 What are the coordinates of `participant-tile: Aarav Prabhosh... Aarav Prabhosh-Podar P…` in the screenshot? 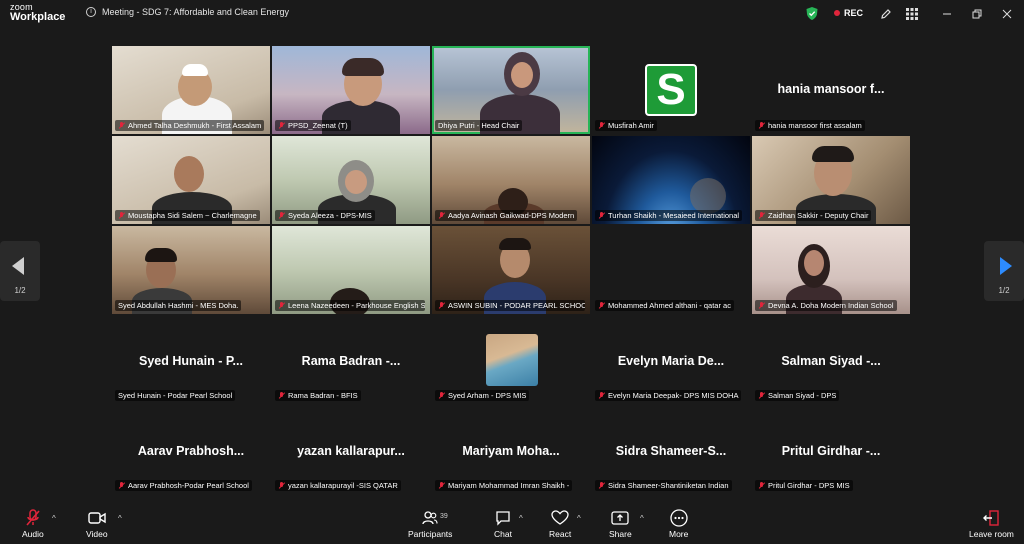 It's located at (191, 450).